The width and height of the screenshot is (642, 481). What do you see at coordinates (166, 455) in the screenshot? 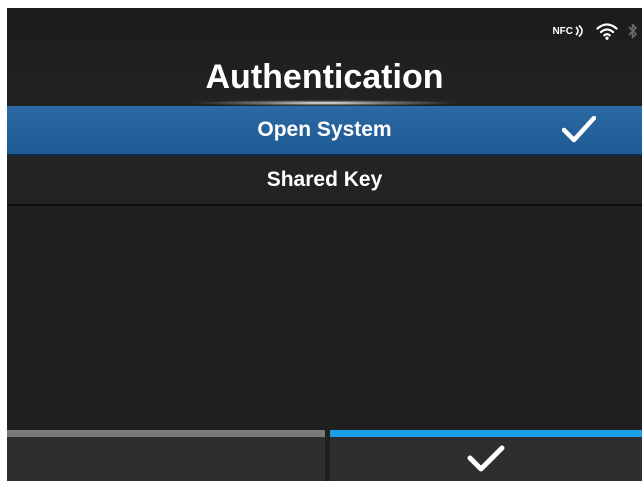
I see `left-softkey` at bounding box center [166, 455].